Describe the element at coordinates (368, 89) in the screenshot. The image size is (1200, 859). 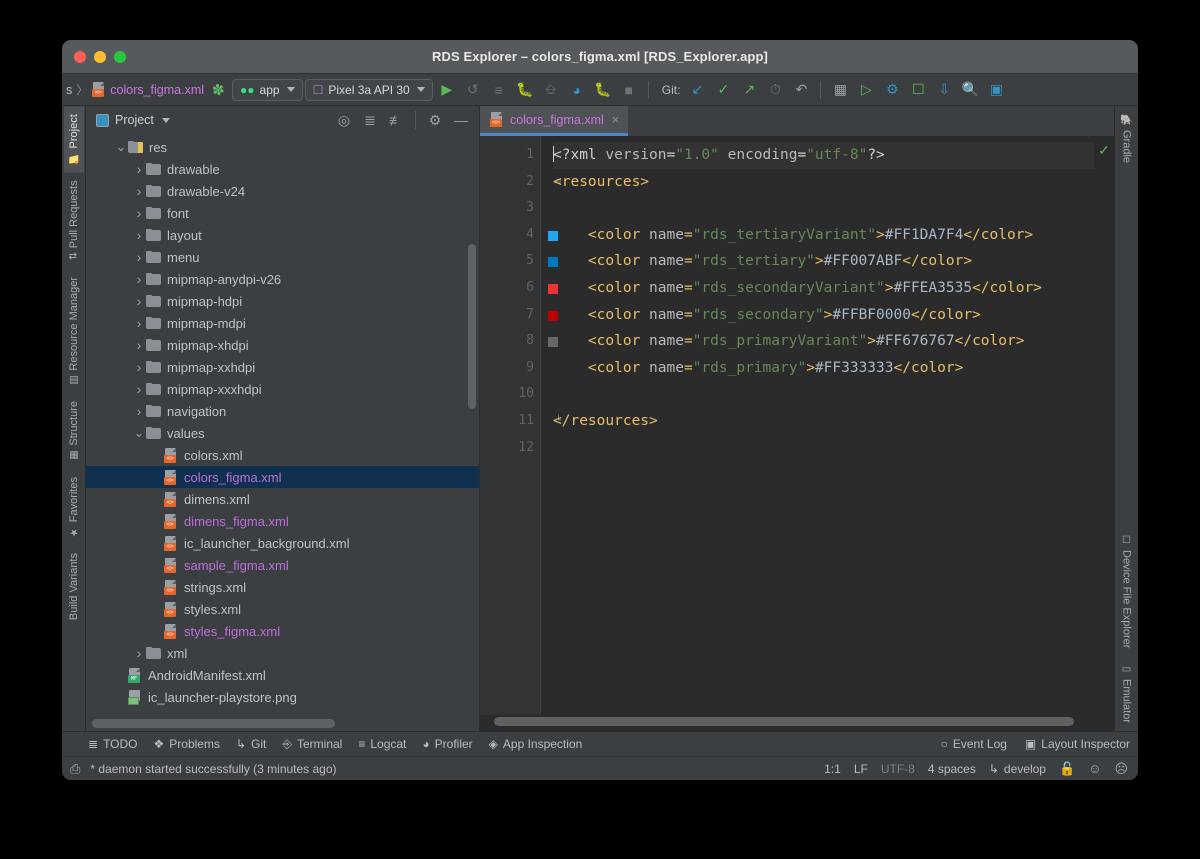
I see `device-selector: ☐ Pixel 3a API 30` at that location.